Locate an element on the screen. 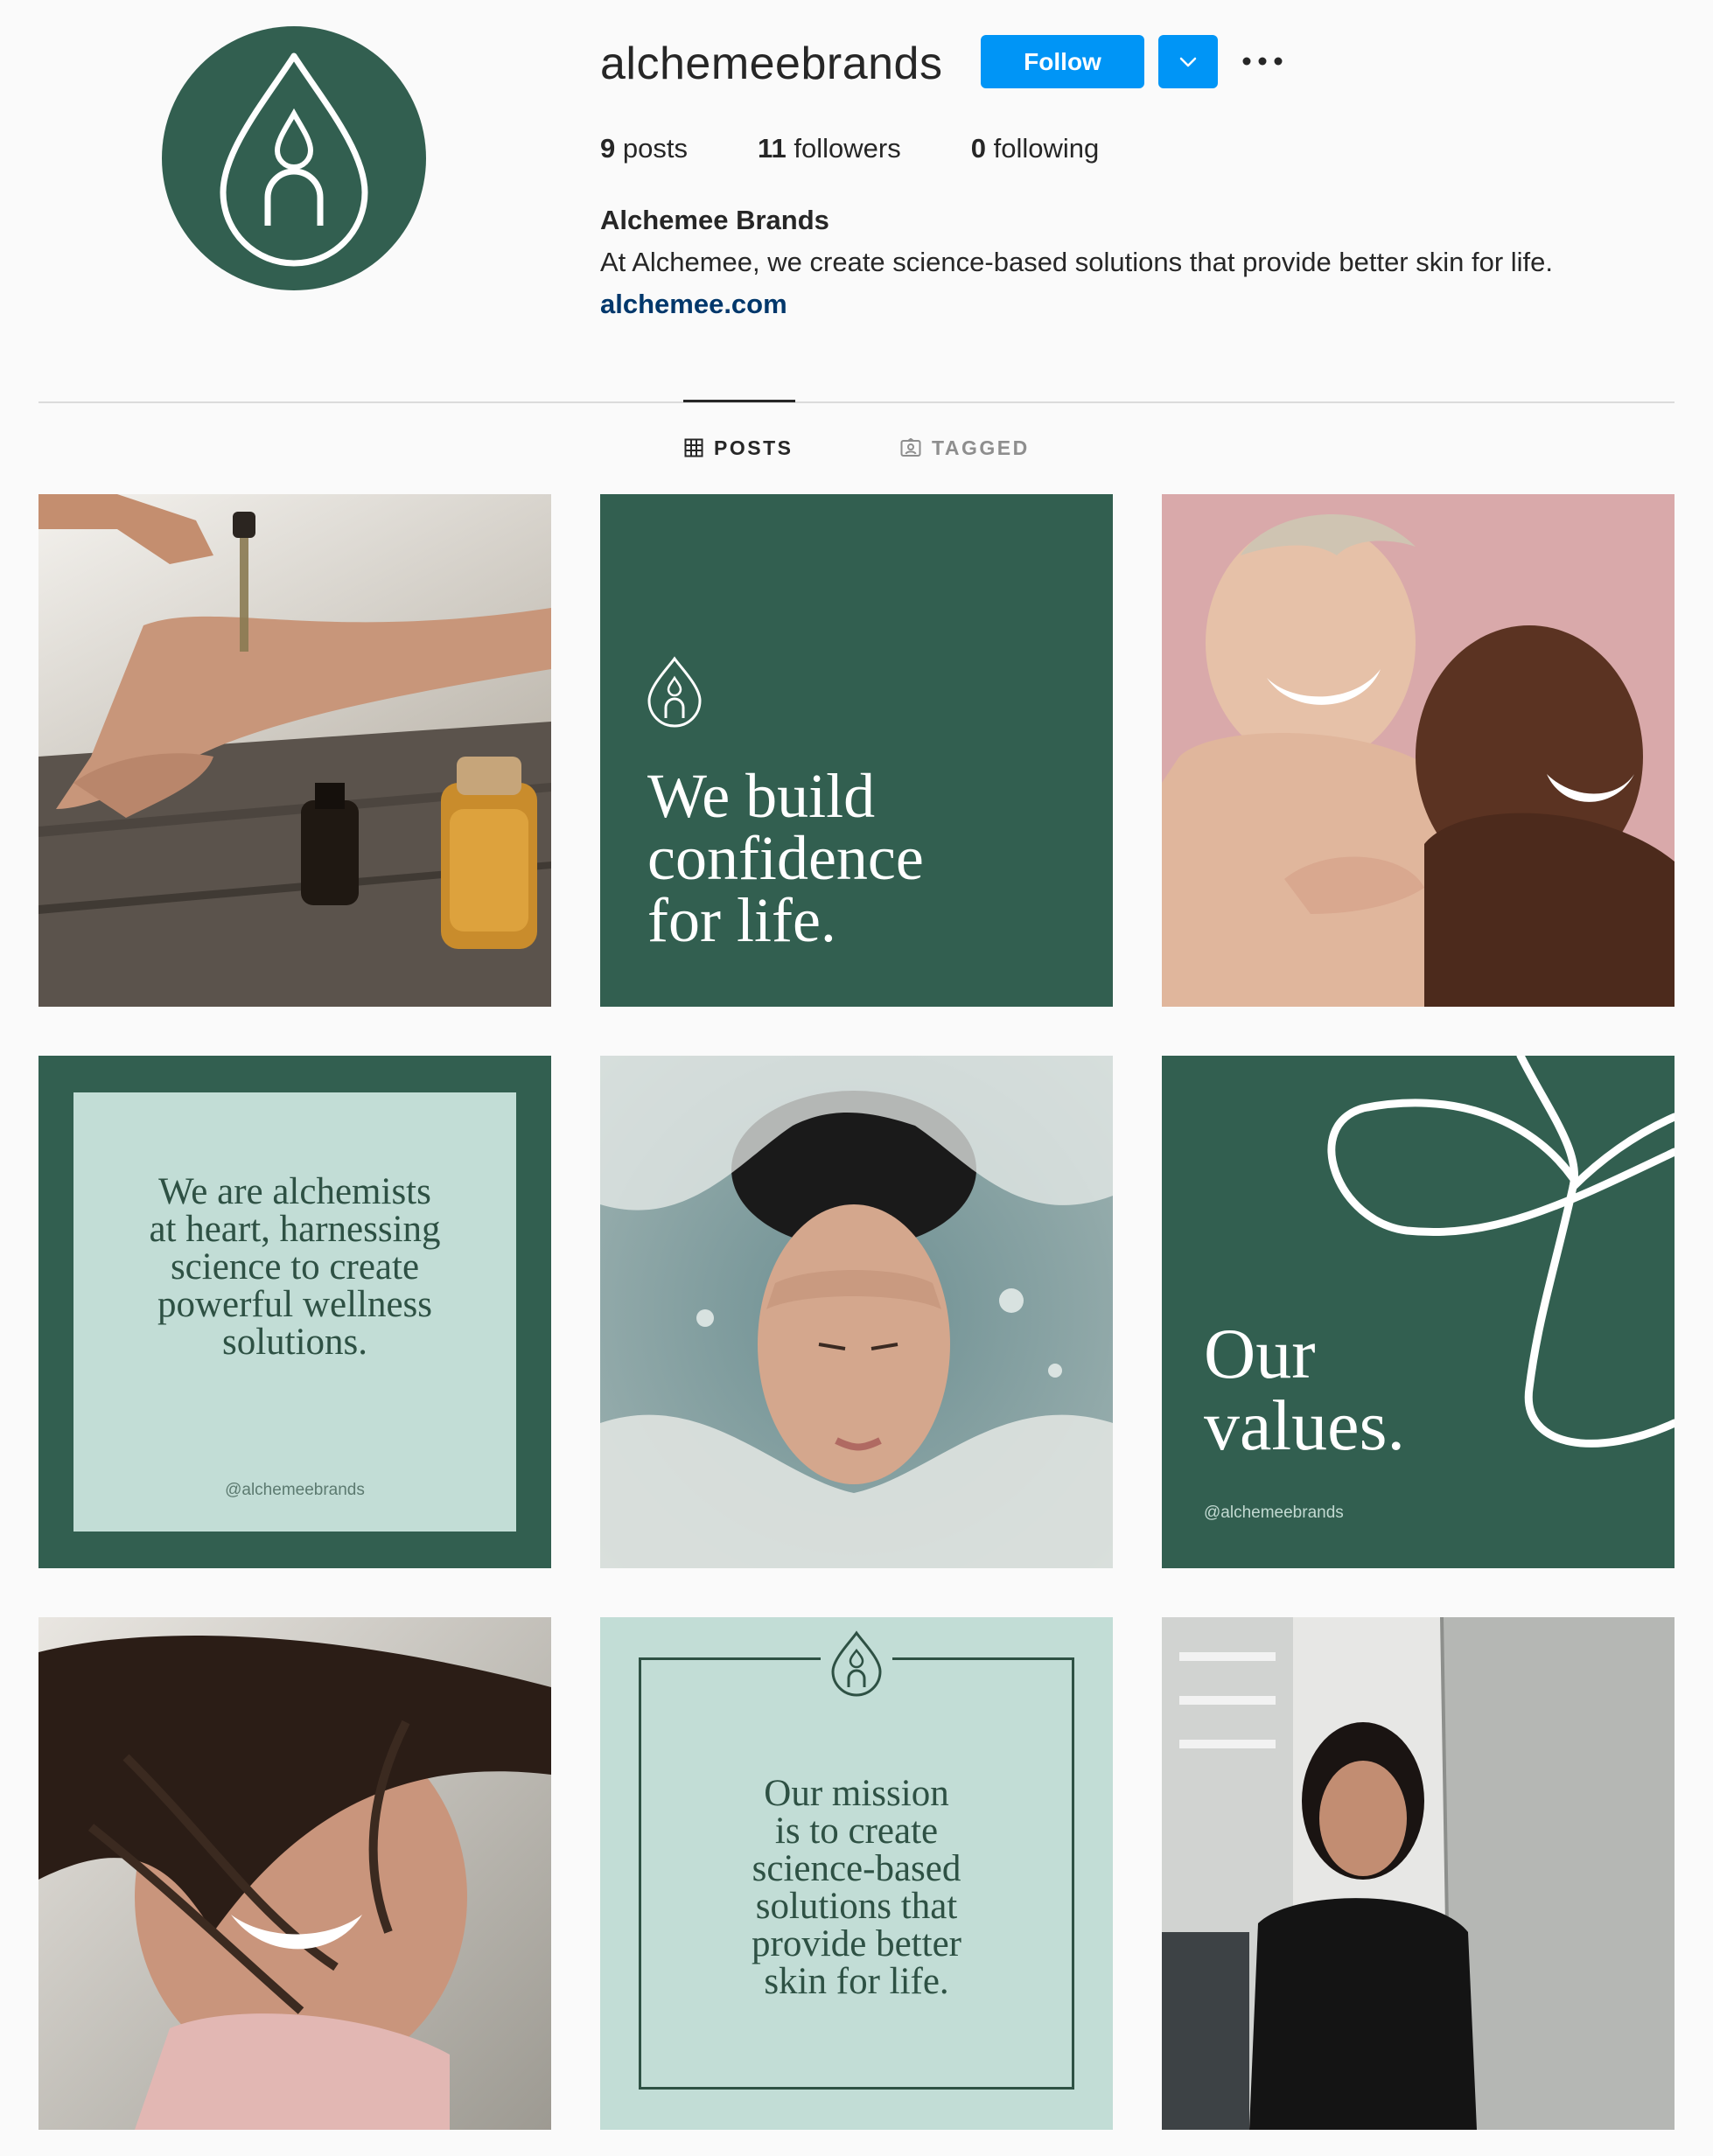 The height and width of the screenshot is (2156, 1713). followers-count-label: followers is located at coordinates (847, 148).